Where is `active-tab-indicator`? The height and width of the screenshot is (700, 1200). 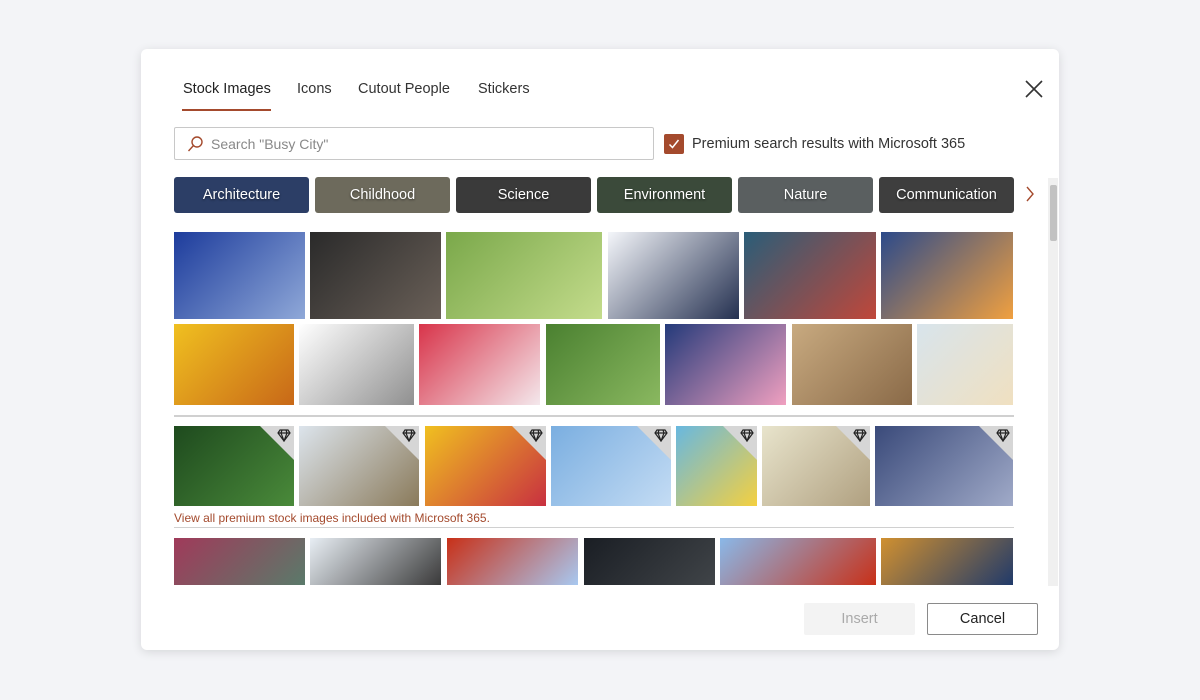
active-tab-indicator is located at coordinates (226, 110).